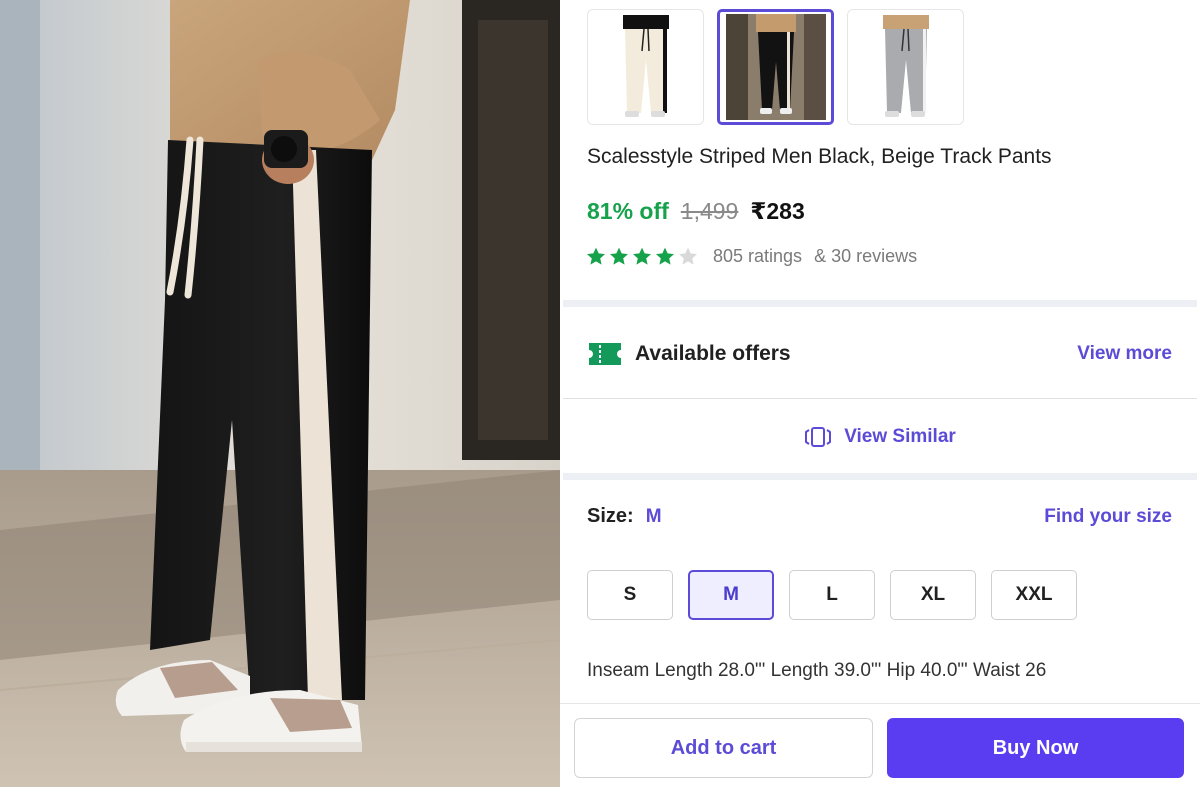 Image resolution: width=1200 pixels, height=787 pixels. What do you see at coordinates (610, 516) in the screenshot?
I see `size-label: Size:` at bounding box center [610, 516].